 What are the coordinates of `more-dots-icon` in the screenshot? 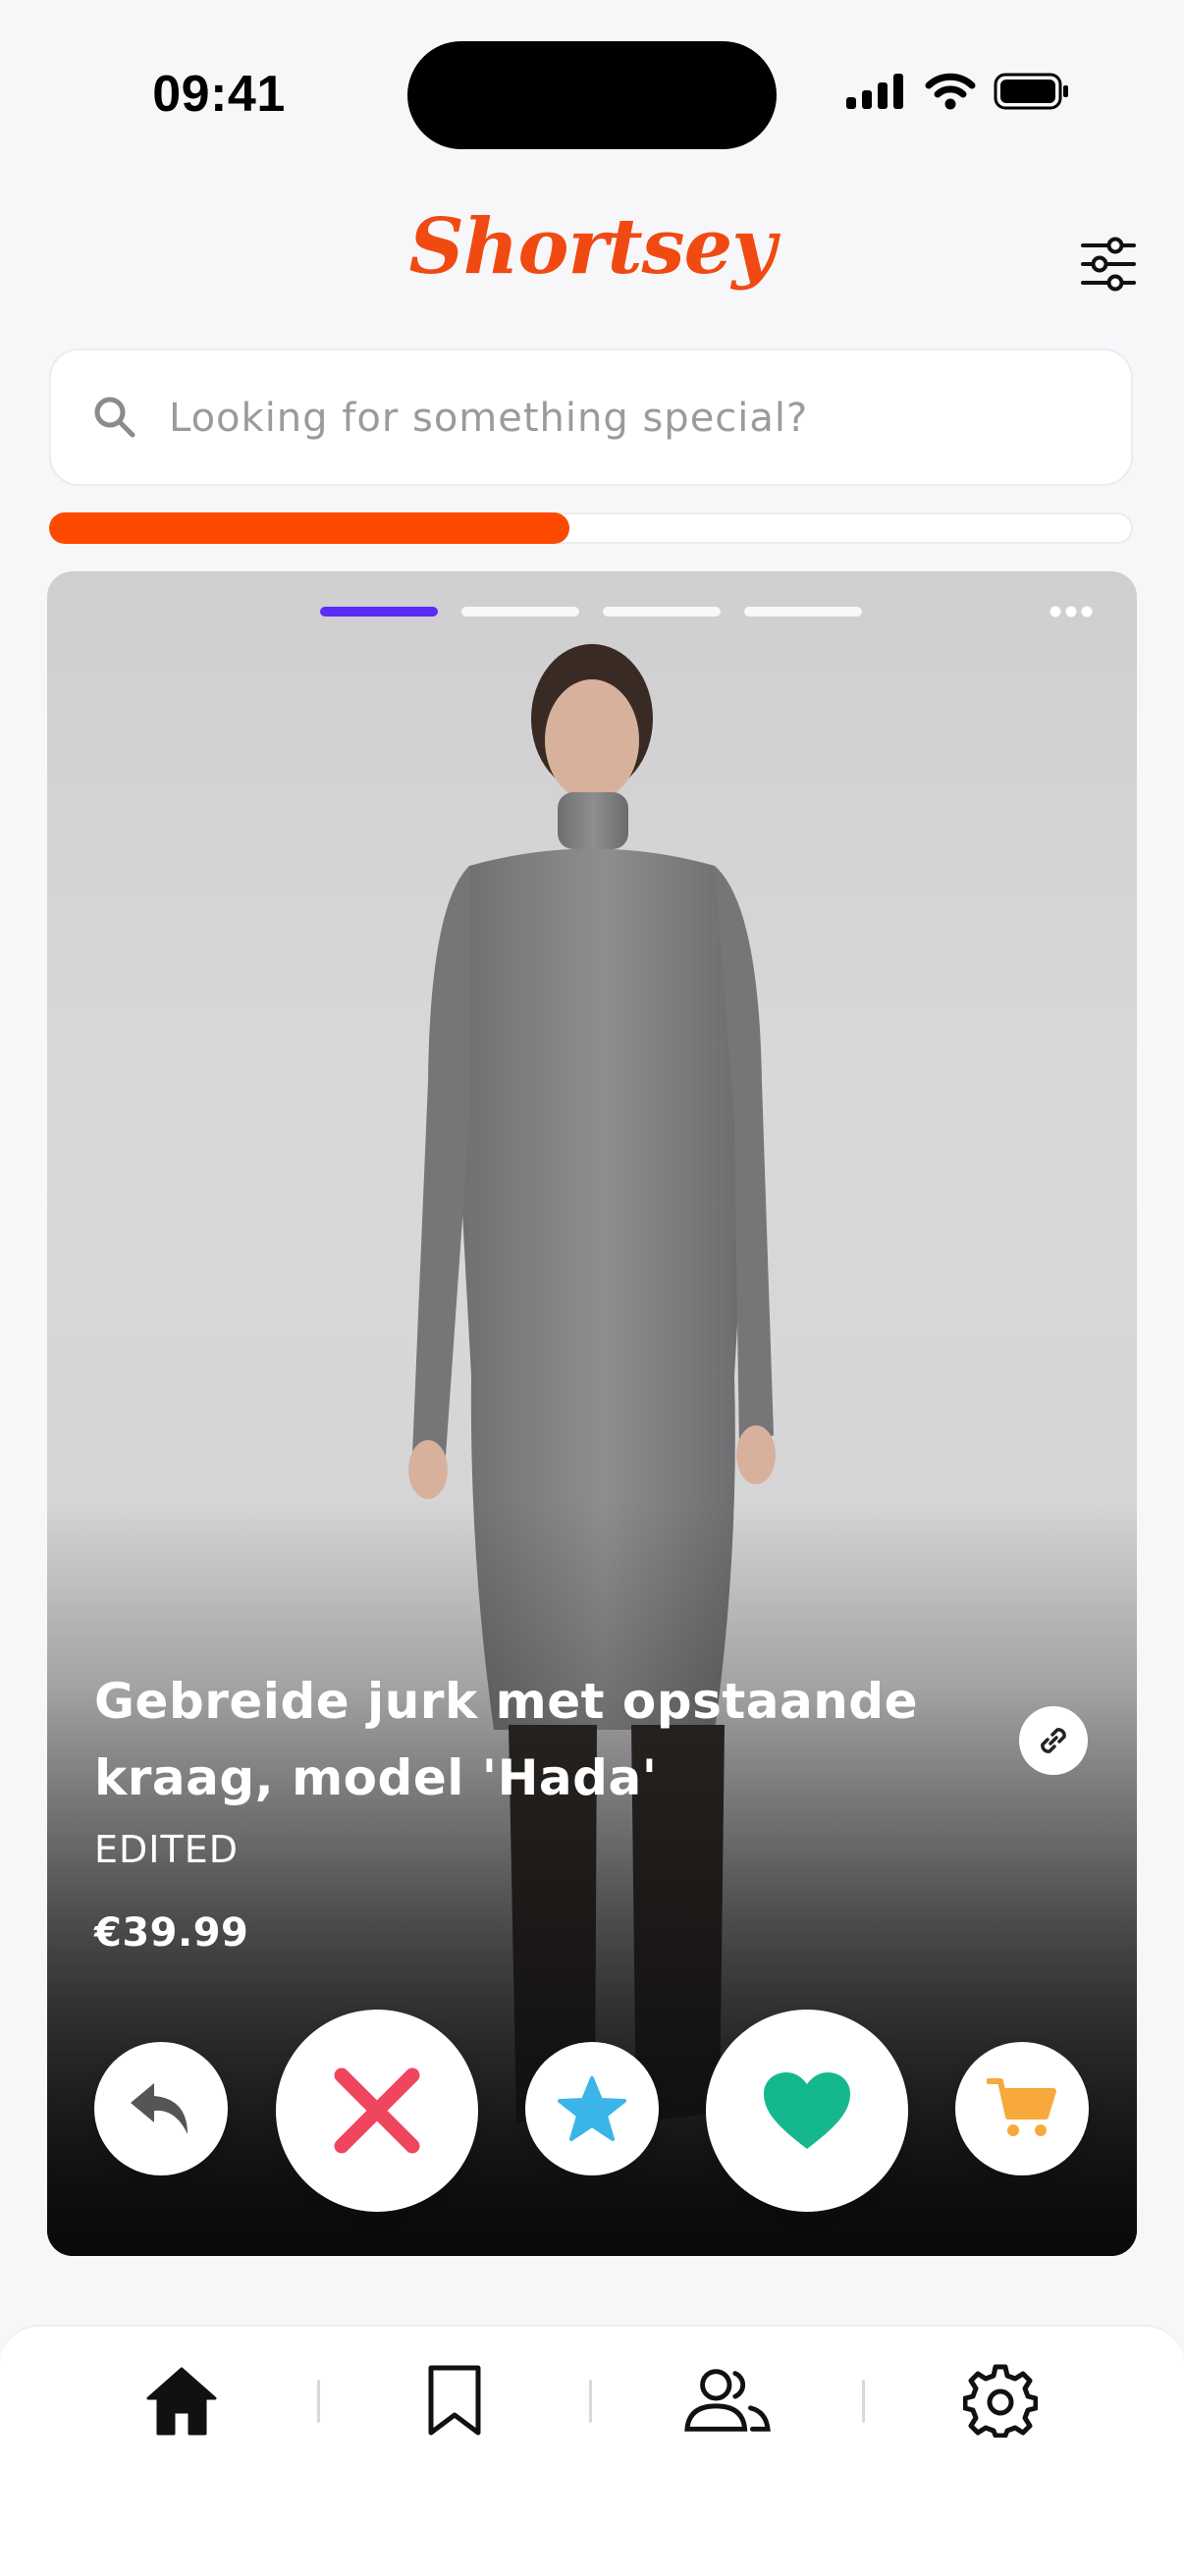 It's located at (1071, 611).